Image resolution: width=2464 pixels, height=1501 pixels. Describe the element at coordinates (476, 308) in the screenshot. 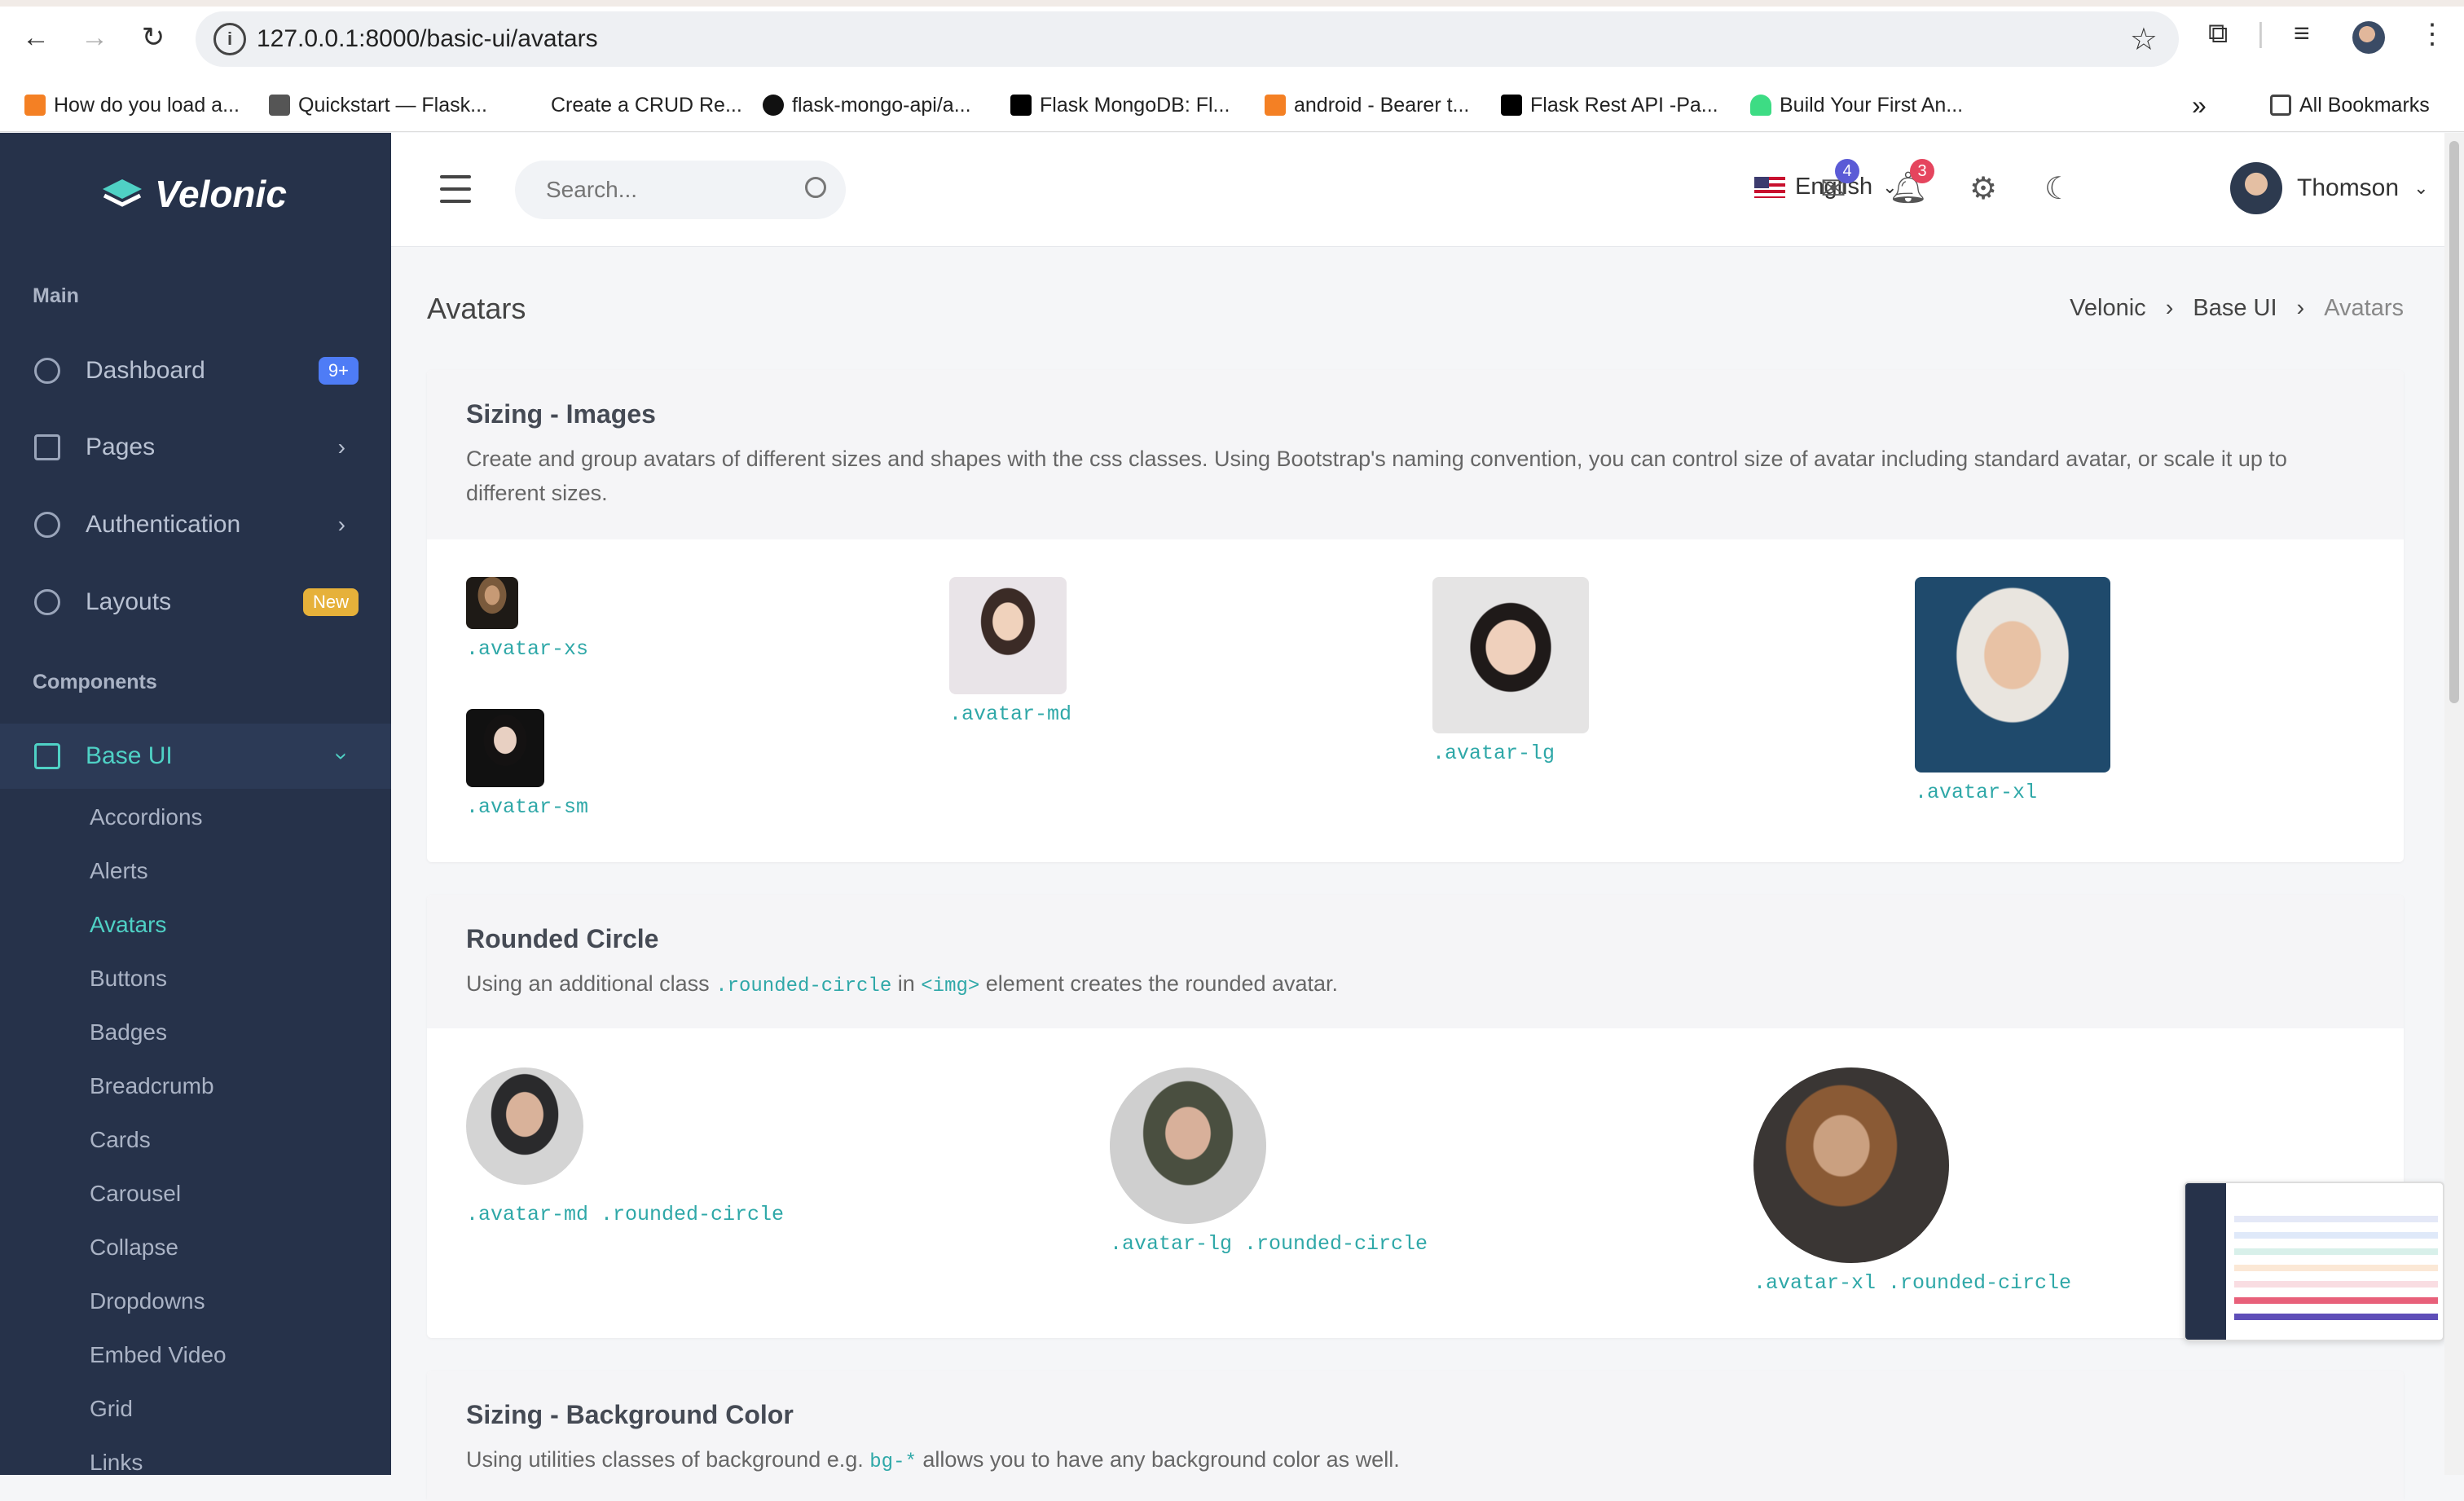

I see `page-title: Avatars` at that location.